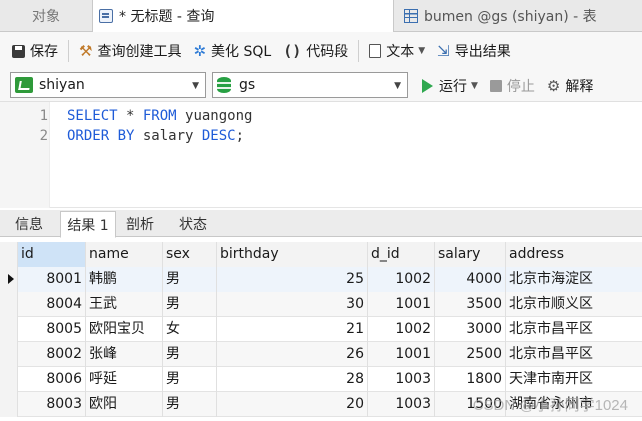 This screenshot has width=642, height=421. What do you see at coordinates (52, 354) in the screenshot?
I see `cell-id: 8002` at bounding box center [52, 354].